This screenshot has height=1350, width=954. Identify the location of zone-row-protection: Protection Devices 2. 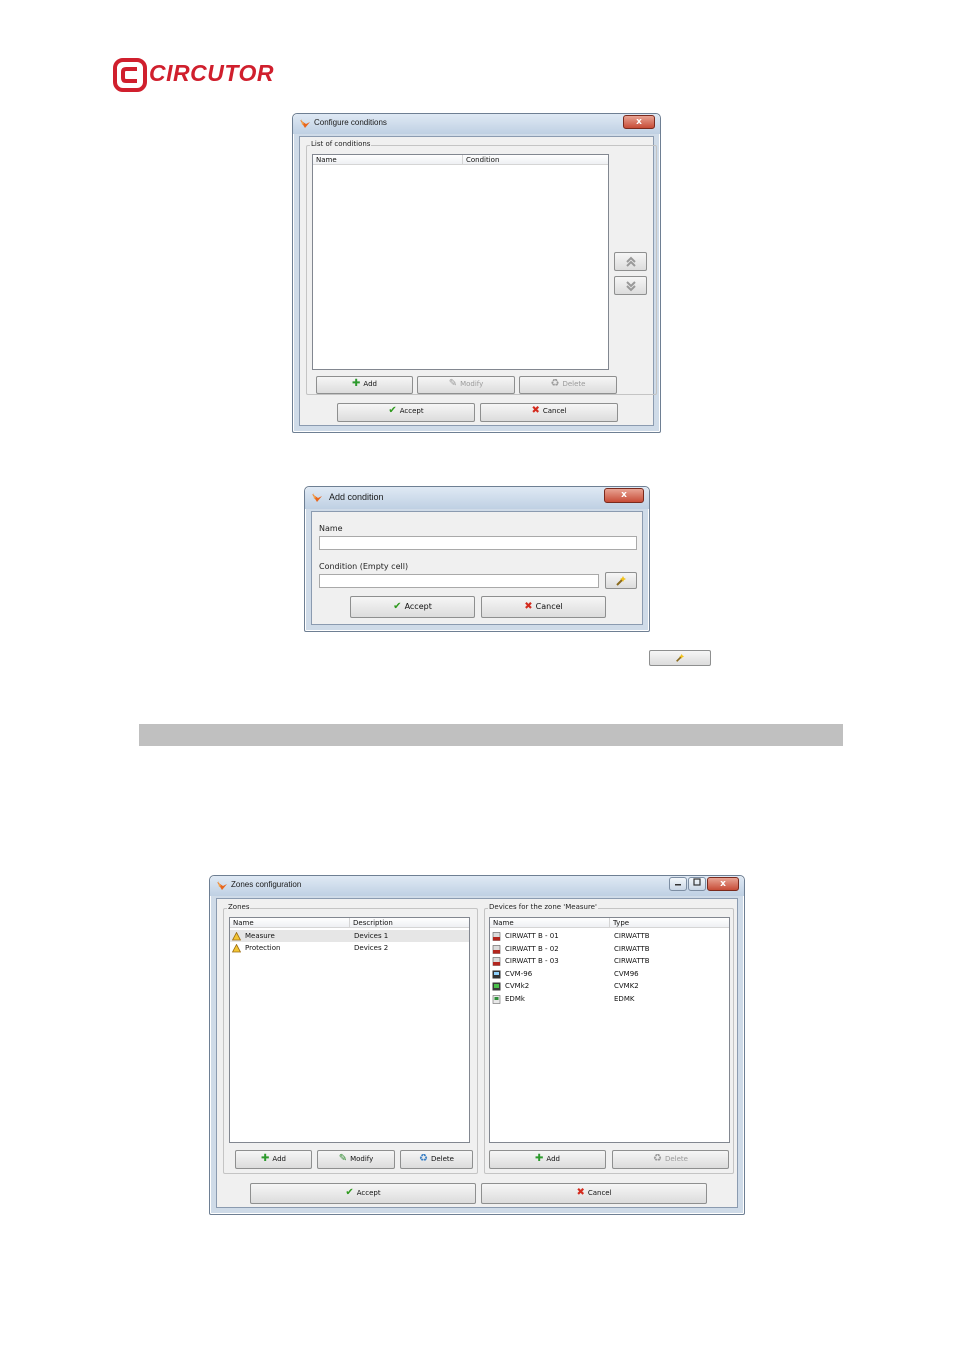
(349, 948).